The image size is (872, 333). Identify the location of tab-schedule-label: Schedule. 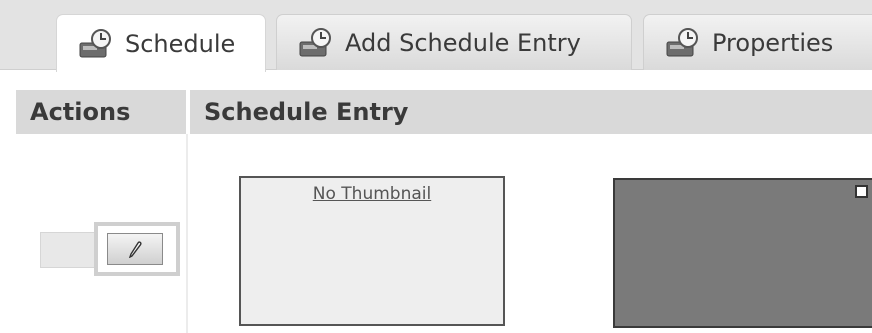
(180, 43).